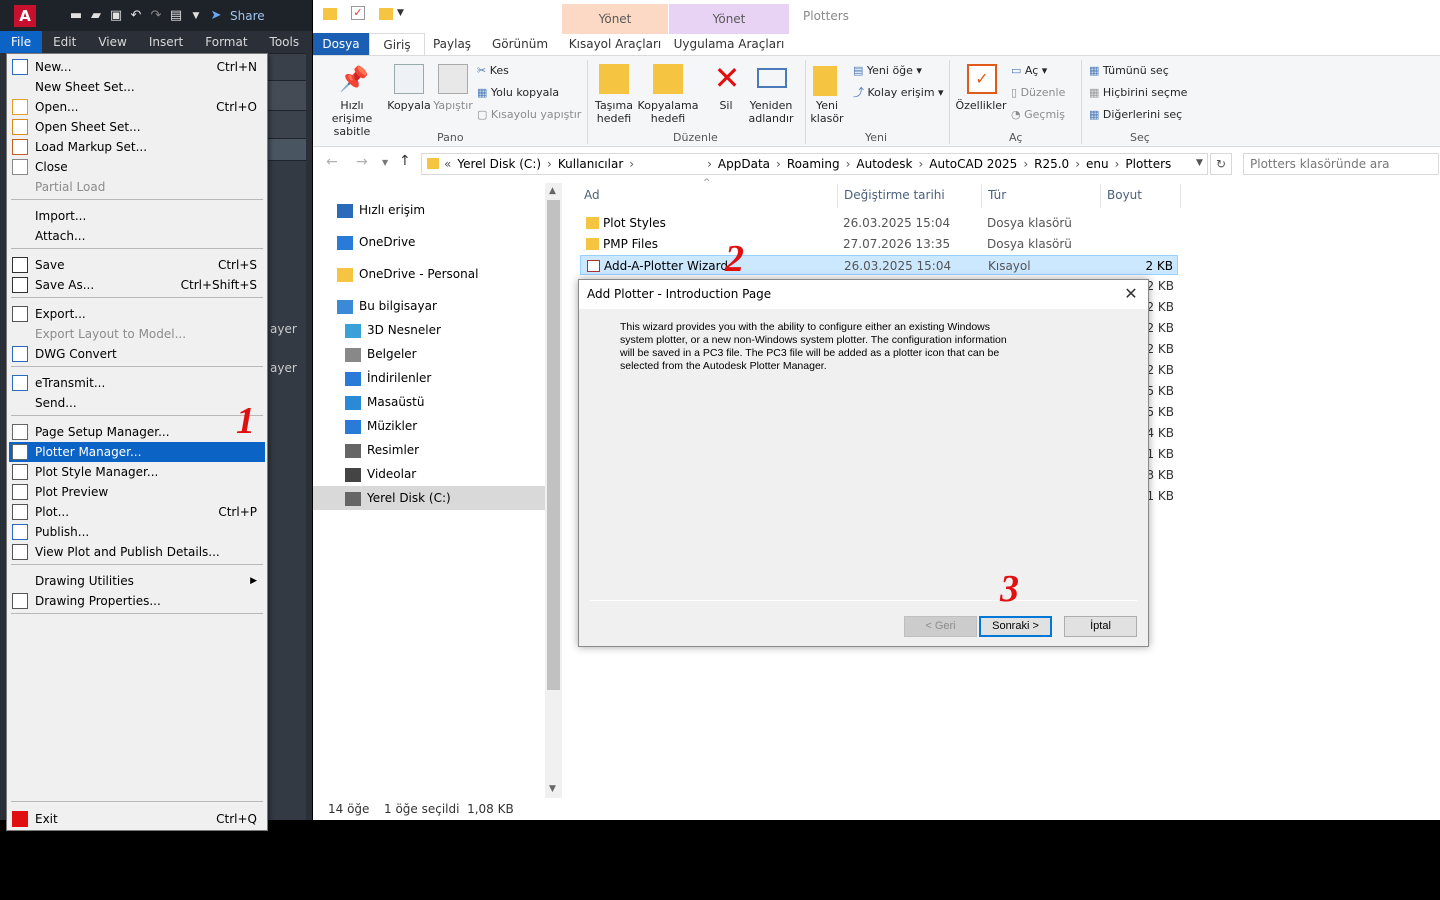 This screenshot has width=1440, height=900. I want to click on open-button: ▭ Aç ▾, so click(1029, 71).